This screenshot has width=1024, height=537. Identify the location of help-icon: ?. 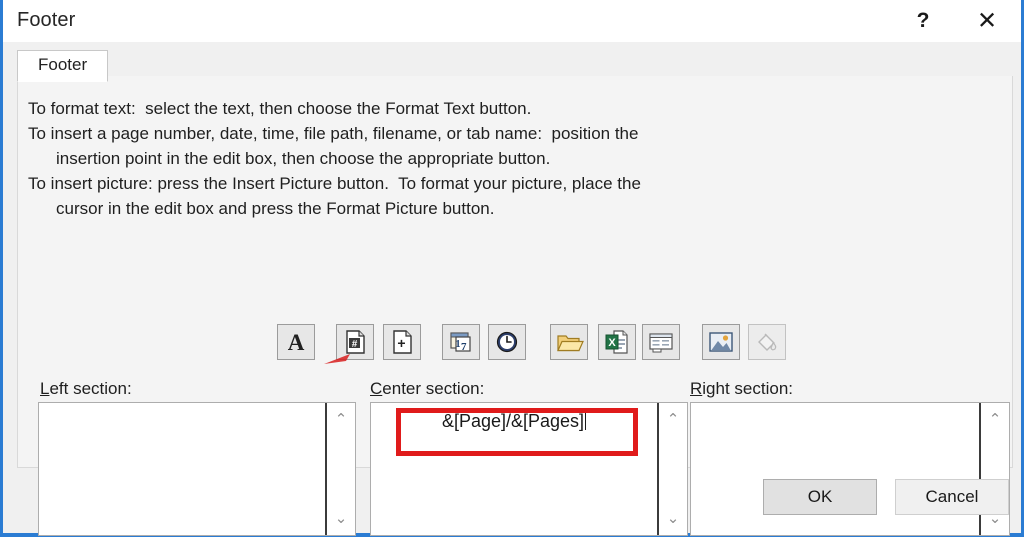
(923, 20).